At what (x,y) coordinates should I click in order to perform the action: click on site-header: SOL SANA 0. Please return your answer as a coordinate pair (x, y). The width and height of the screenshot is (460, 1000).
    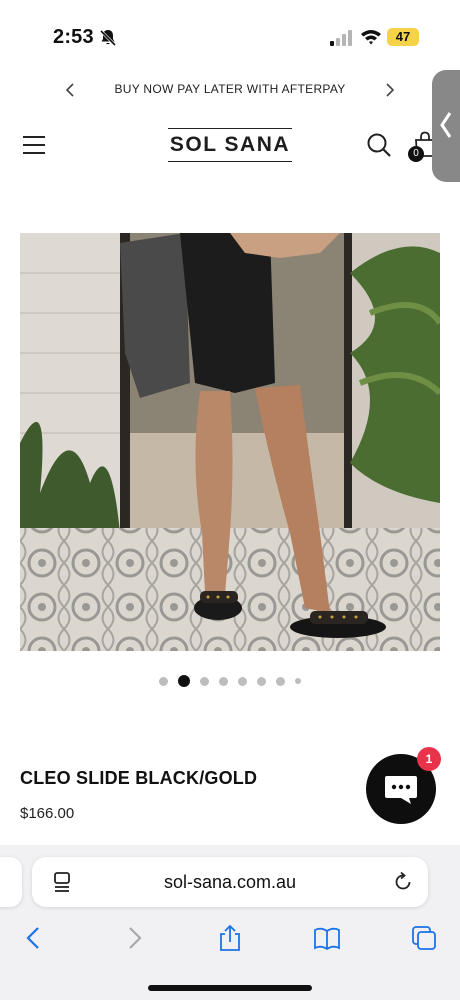
    Looking at the image, I should click on (230, 147).